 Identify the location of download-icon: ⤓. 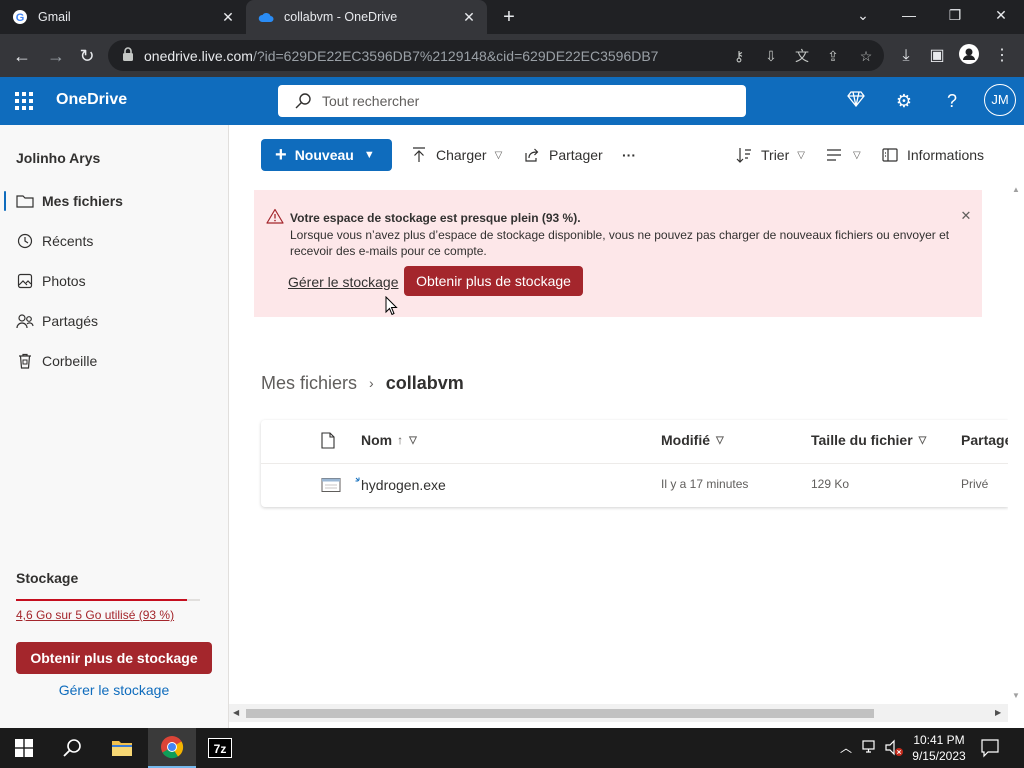
(906, 56).